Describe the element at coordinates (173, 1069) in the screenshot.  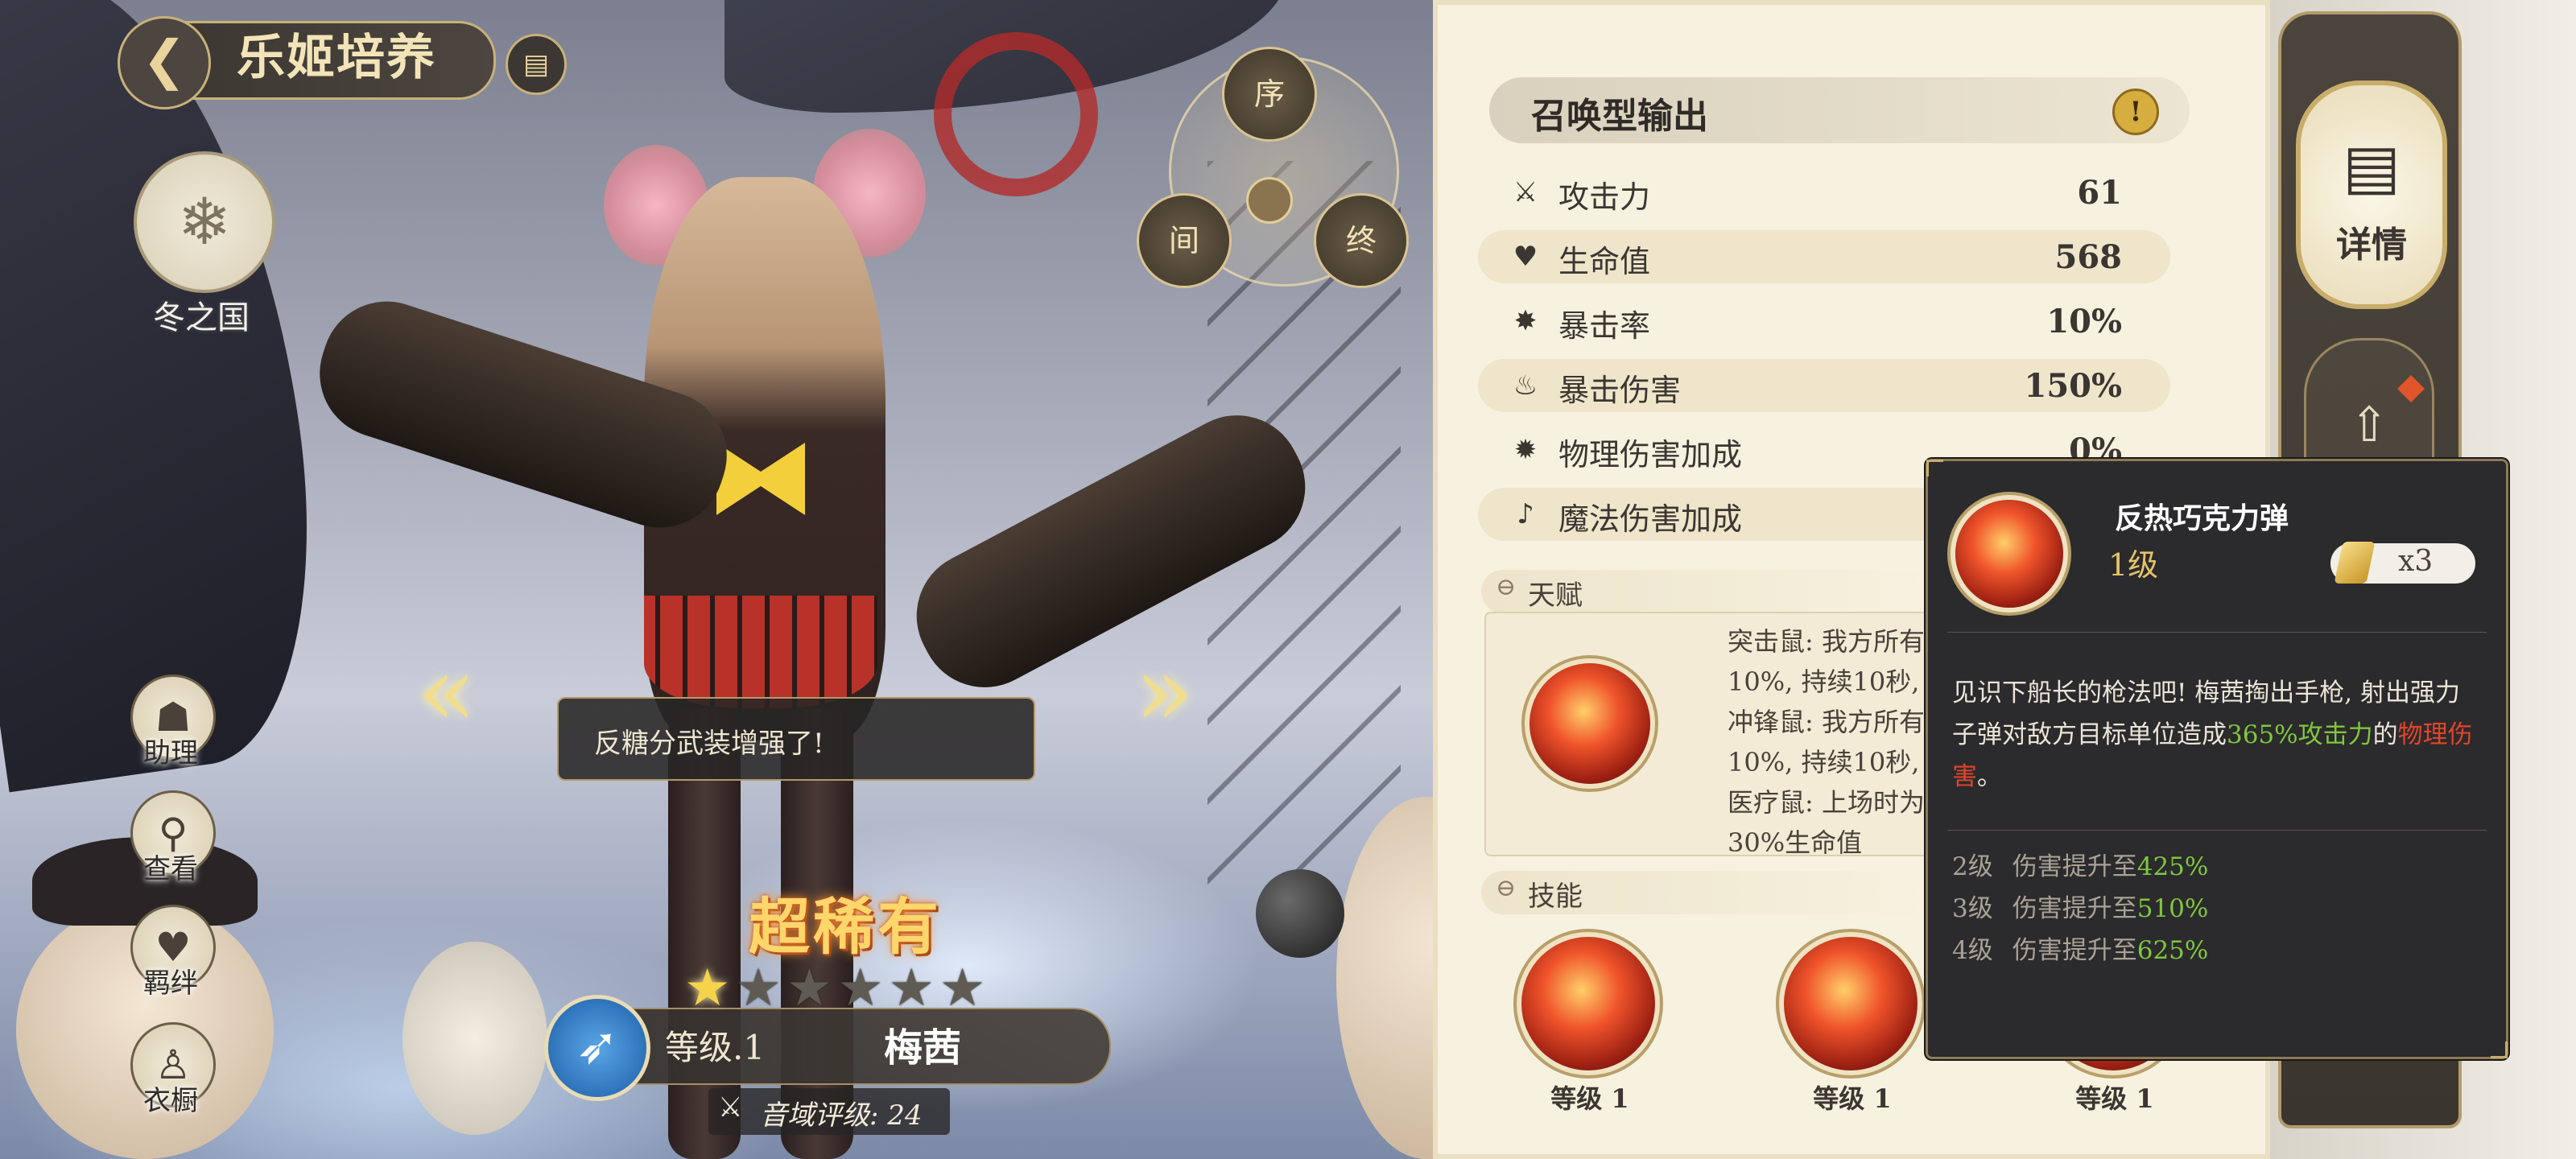
I see `wardrobe-button: ♙ 衣橱` at that location.